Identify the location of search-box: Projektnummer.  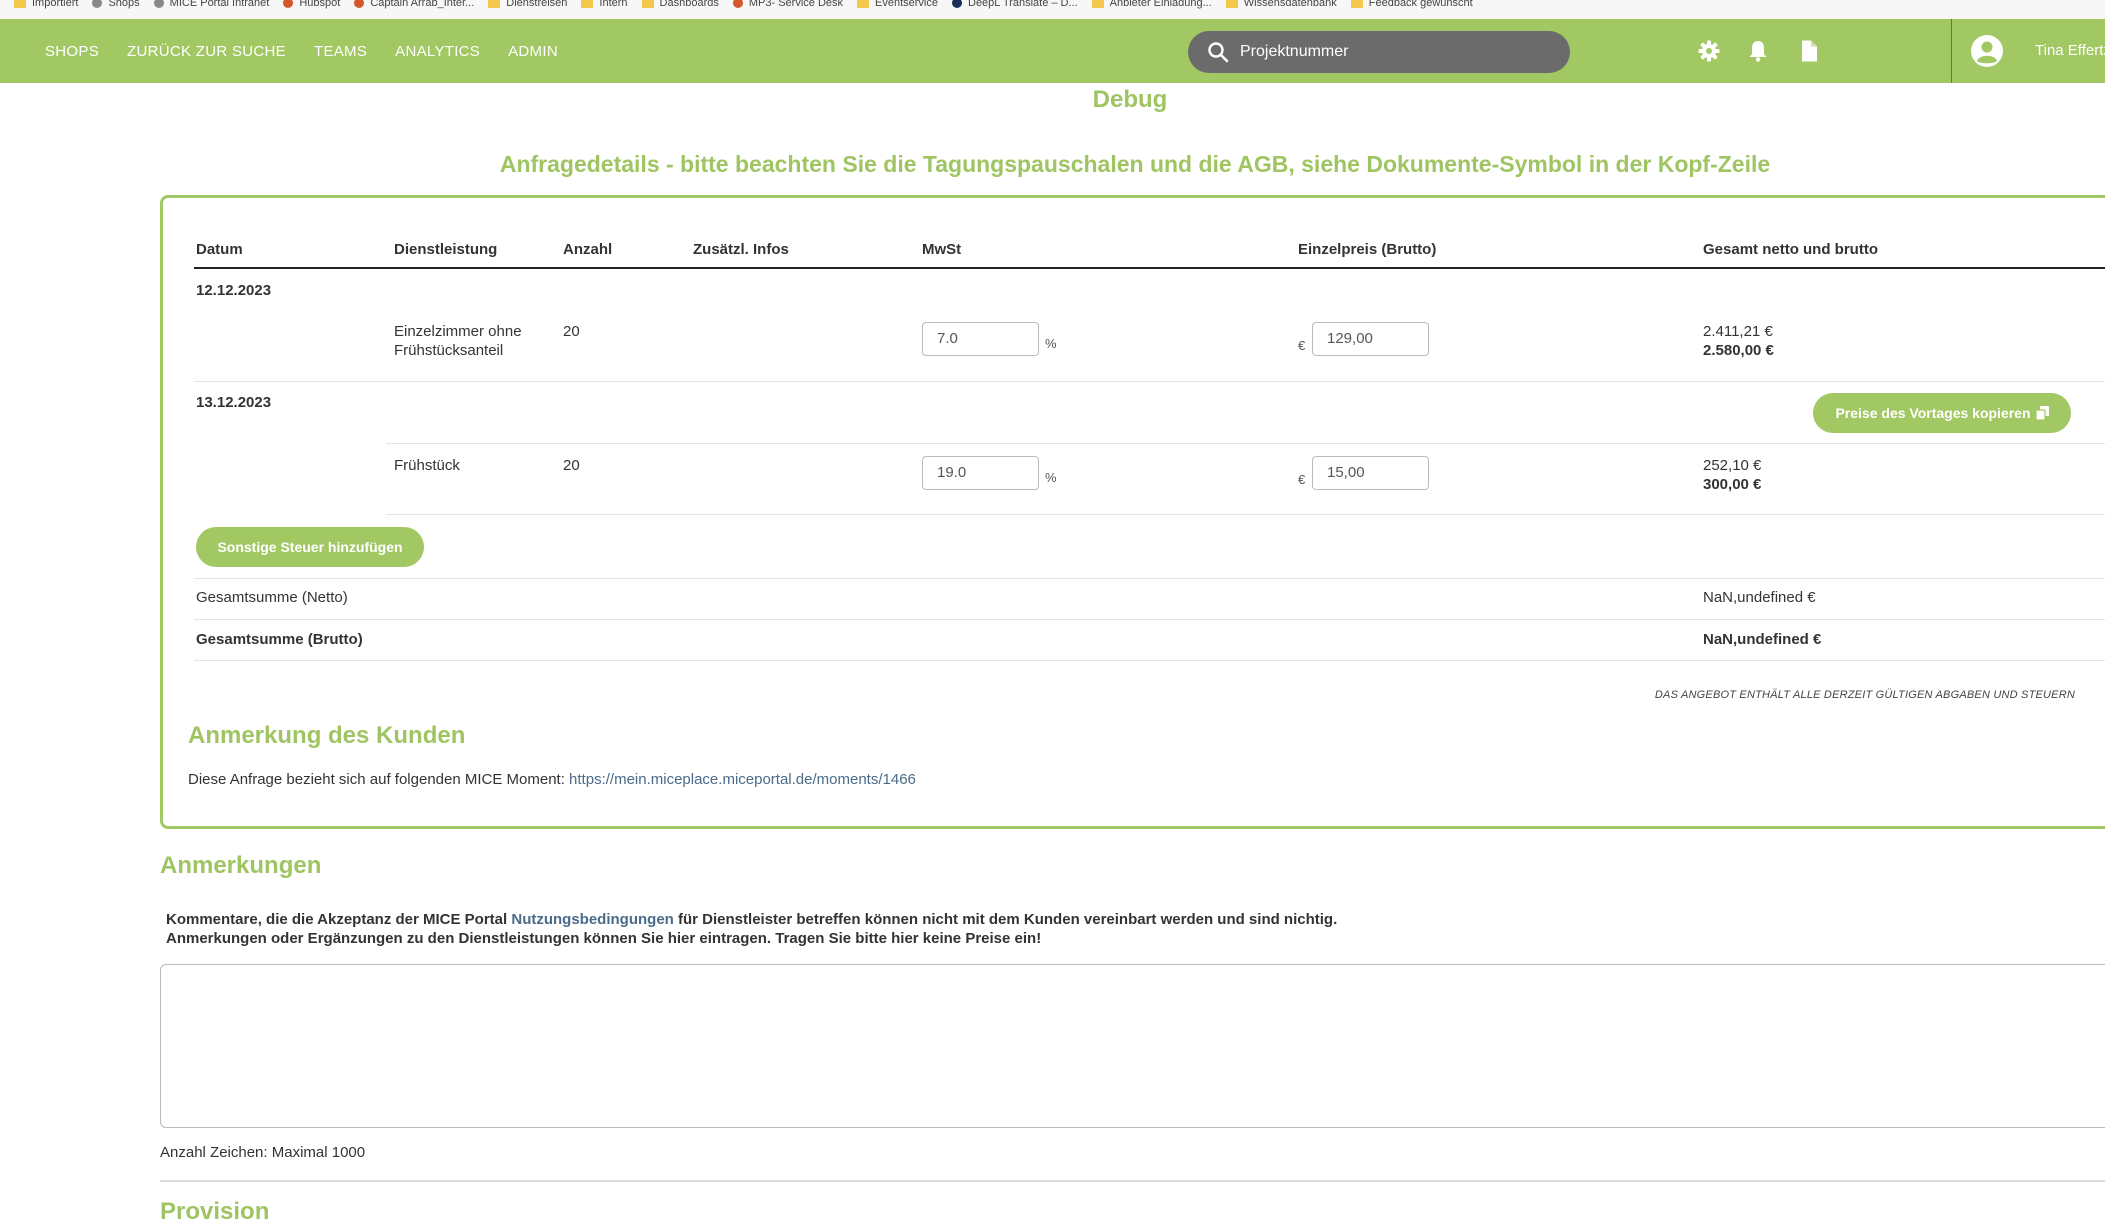
(1379, 52).